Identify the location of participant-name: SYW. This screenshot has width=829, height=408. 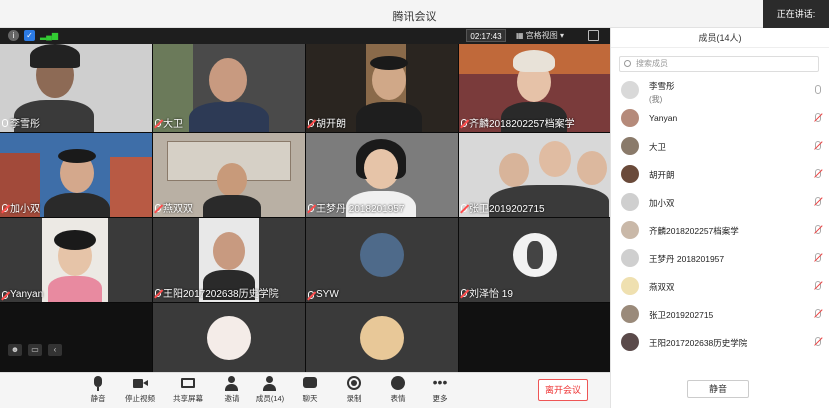
(327, 294).